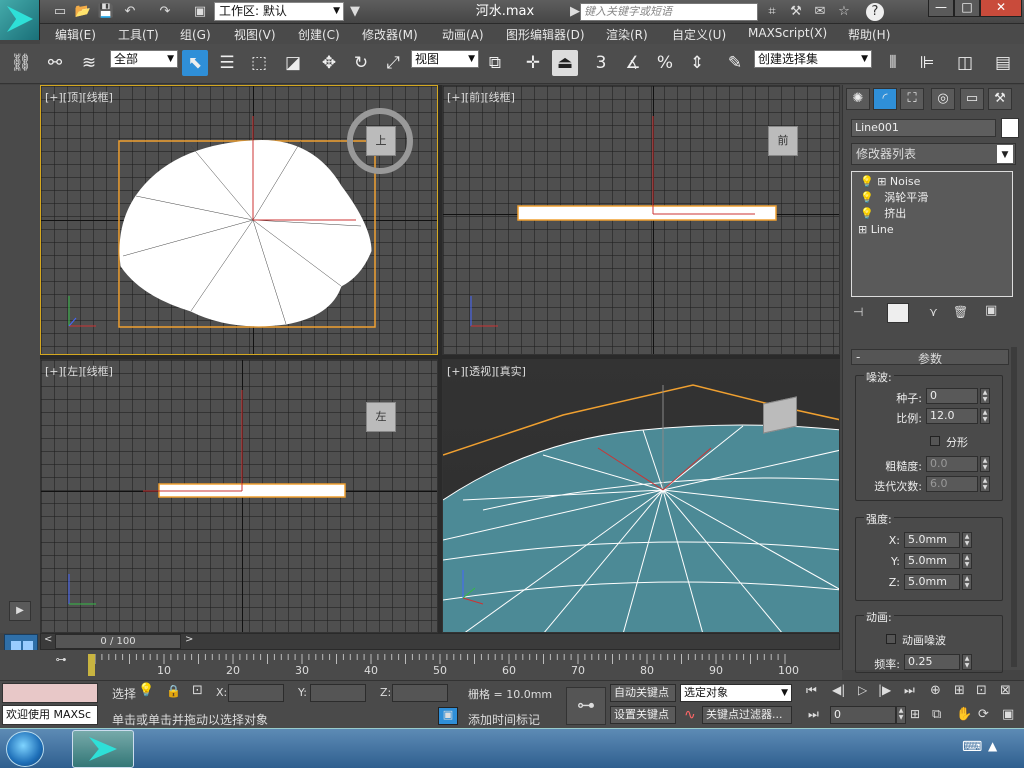  What do you see at coordinates (932, 540) in the screenshot?
I see `strength-x-spinner: 5.0mm` at bounding box center [932, 540].